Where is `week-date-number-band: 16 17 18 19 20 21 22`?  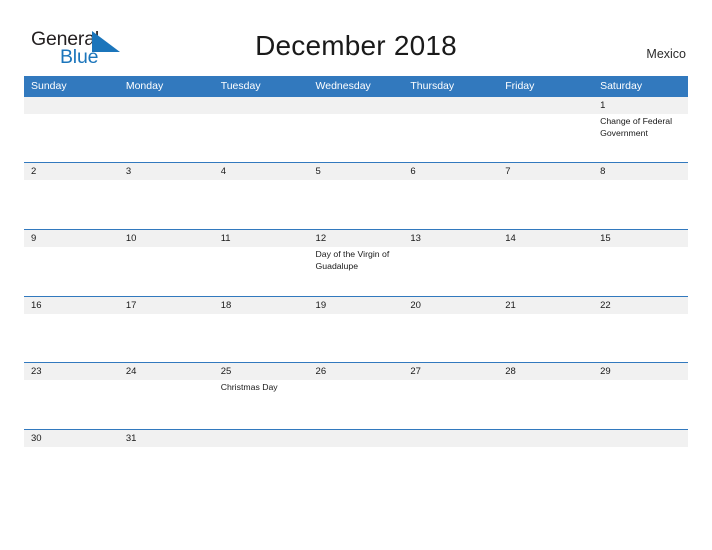
week-date-number-band: 16 17 18 19 20 21 22 is located at coordinates (356, 305).